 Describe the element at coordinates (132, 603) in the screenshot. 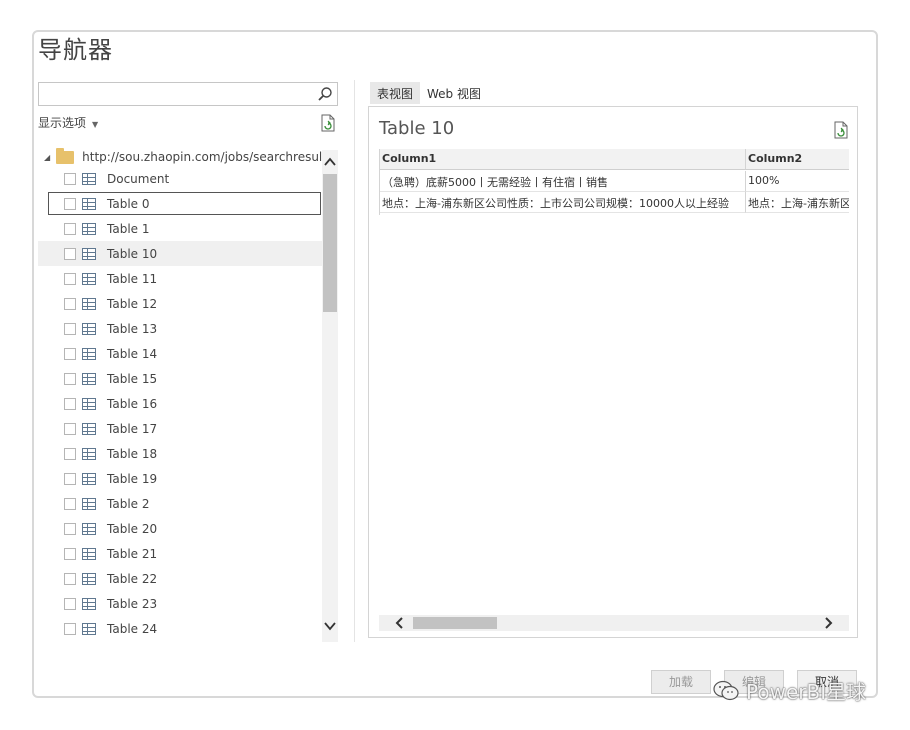

I see `tree-item-label: Table 23` at that location.